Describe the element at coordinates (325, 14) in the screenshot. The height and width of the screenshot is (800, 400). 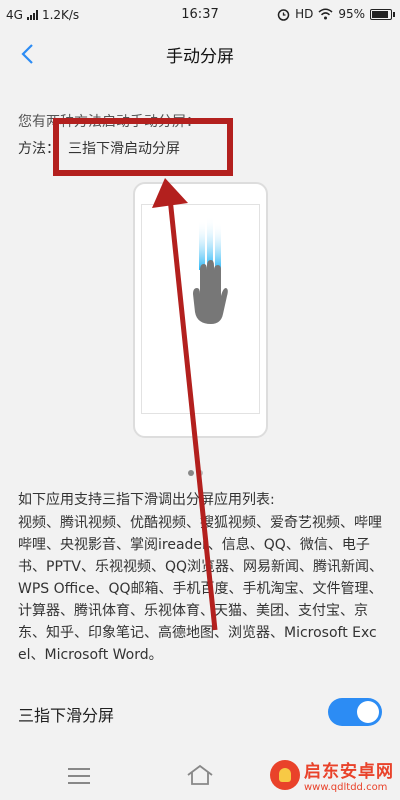
I see `wifi-icon` at that location.